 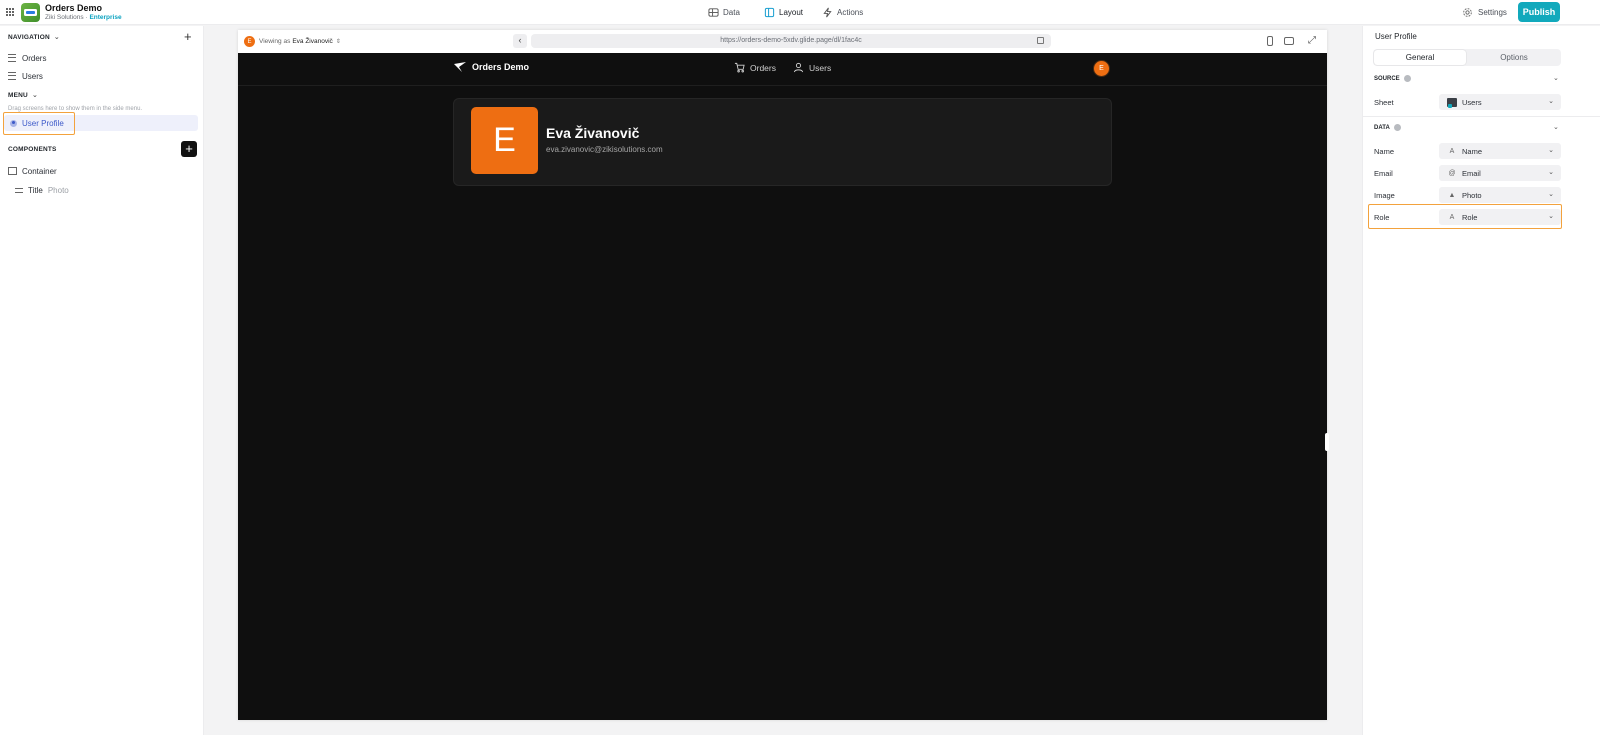 What do you see at coordinates (782, 69) in the screenshot?
I see `app-header: Orders Demo Orders Users E` at bounding box center [782, 69].